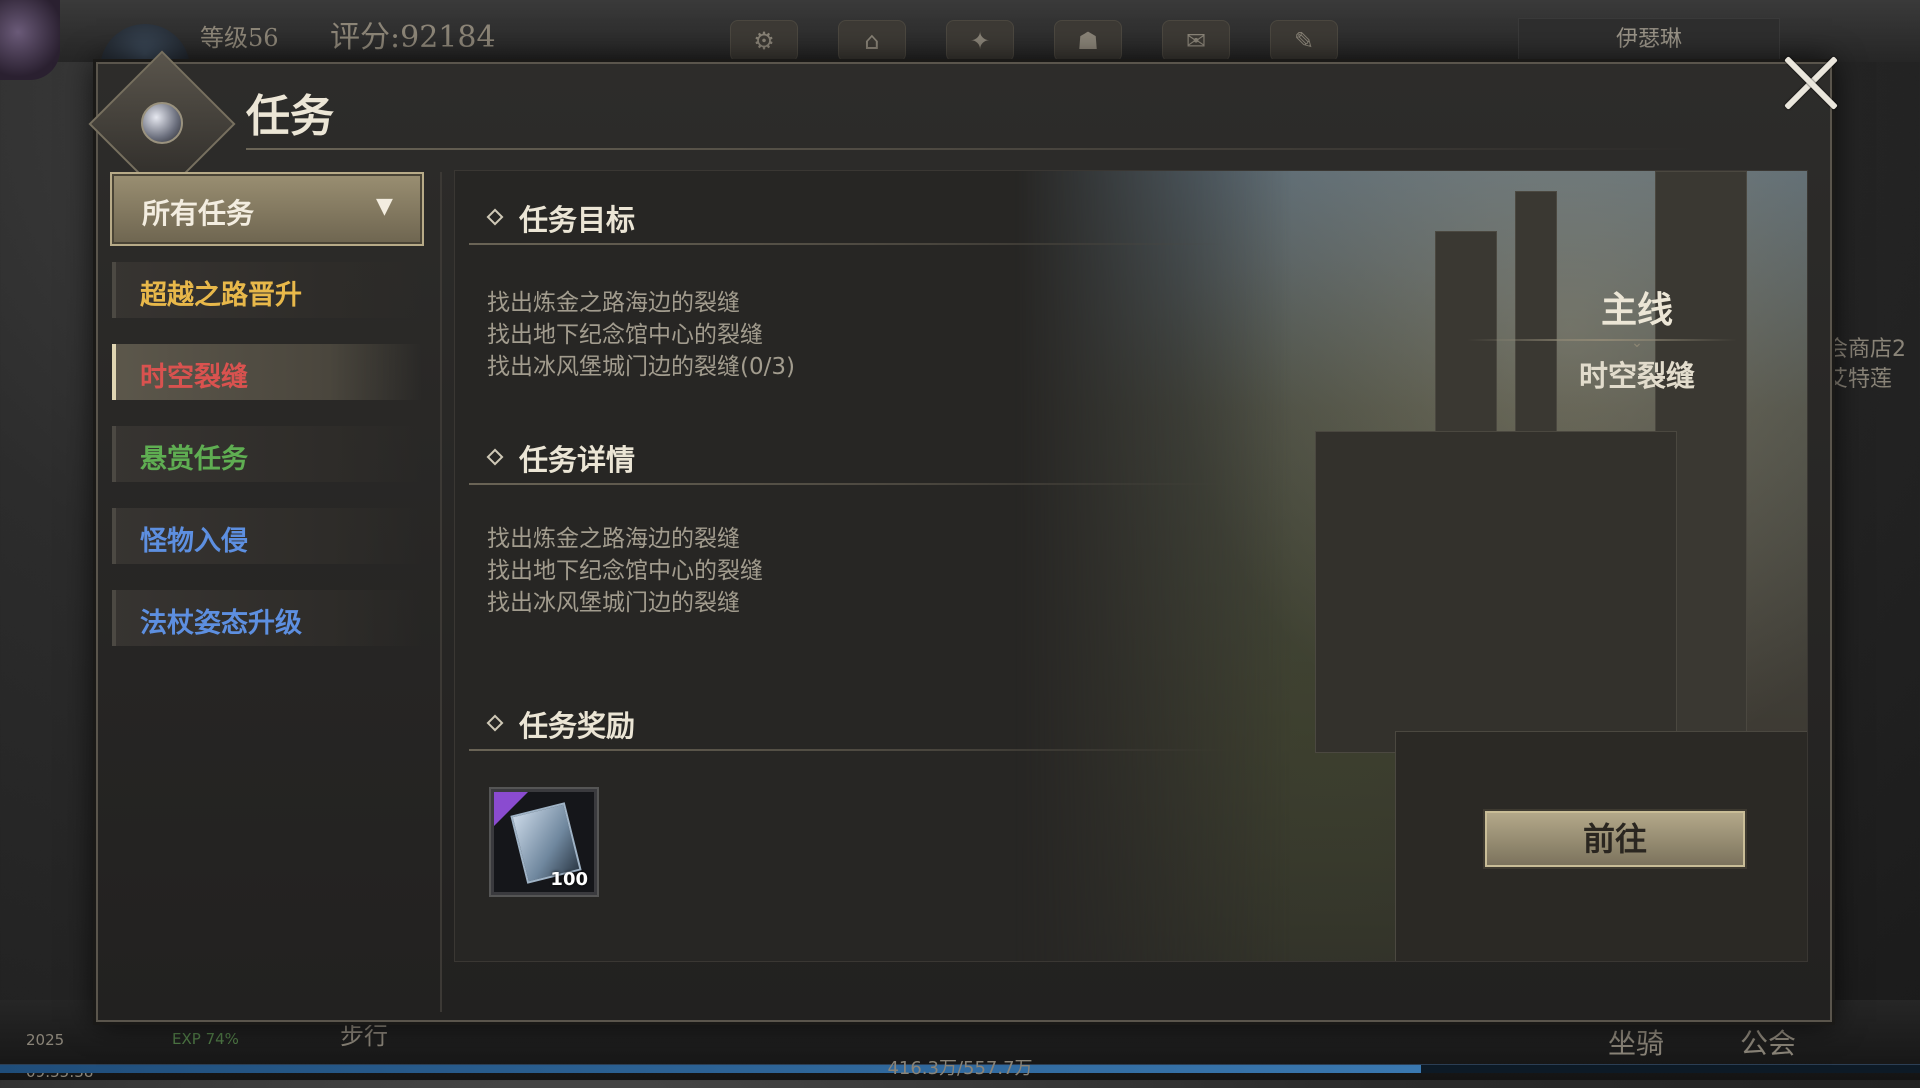 This screenshot has width=1920, height=1088. I want to click on chevron-down-icon: ▼, so click(384, 206).